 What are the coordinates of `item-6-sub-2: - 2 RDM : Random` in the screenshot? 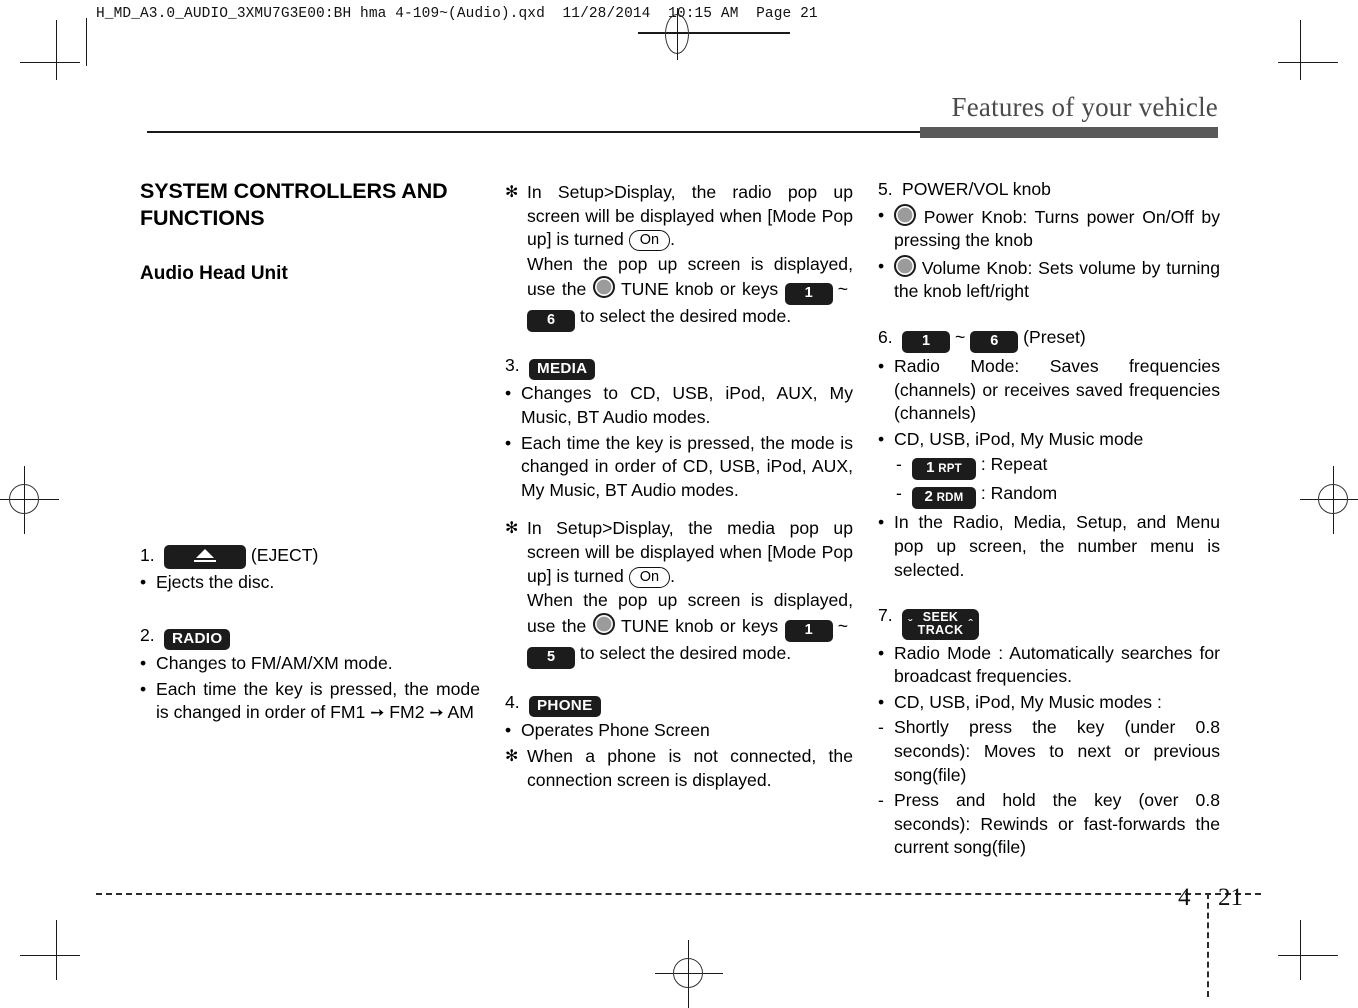 It's located at (1049, 496).